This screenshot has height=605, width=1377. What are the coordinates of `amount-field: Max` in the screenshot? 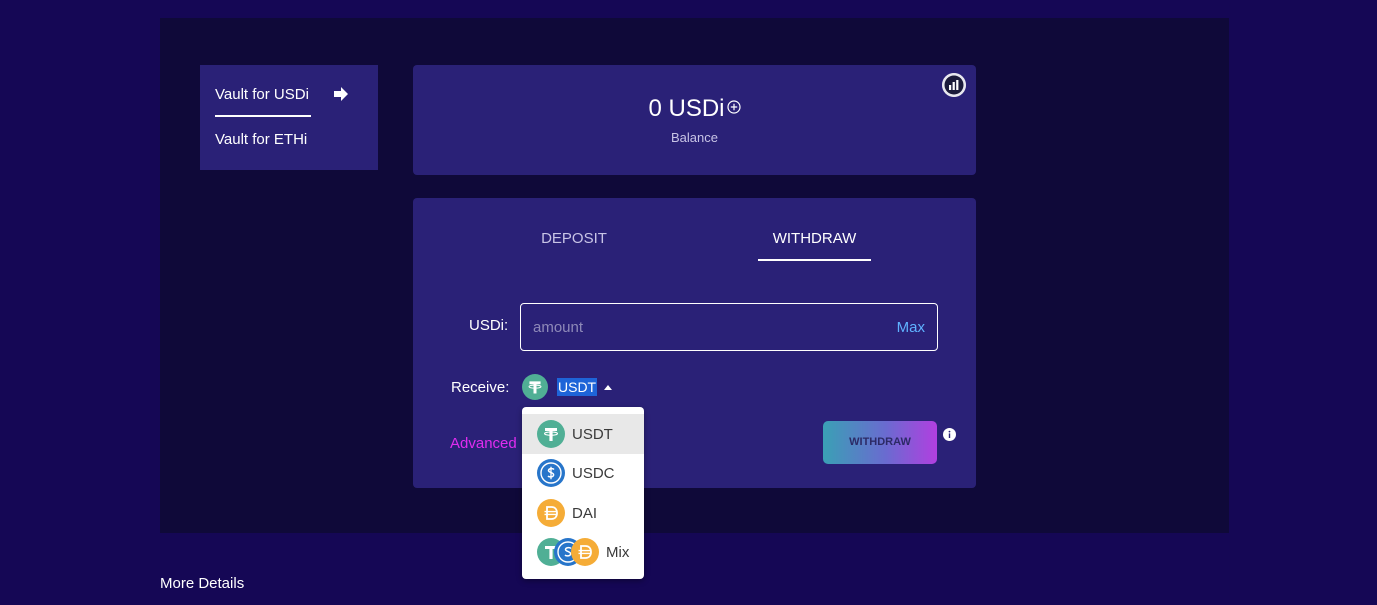 It's located at (729, 327).